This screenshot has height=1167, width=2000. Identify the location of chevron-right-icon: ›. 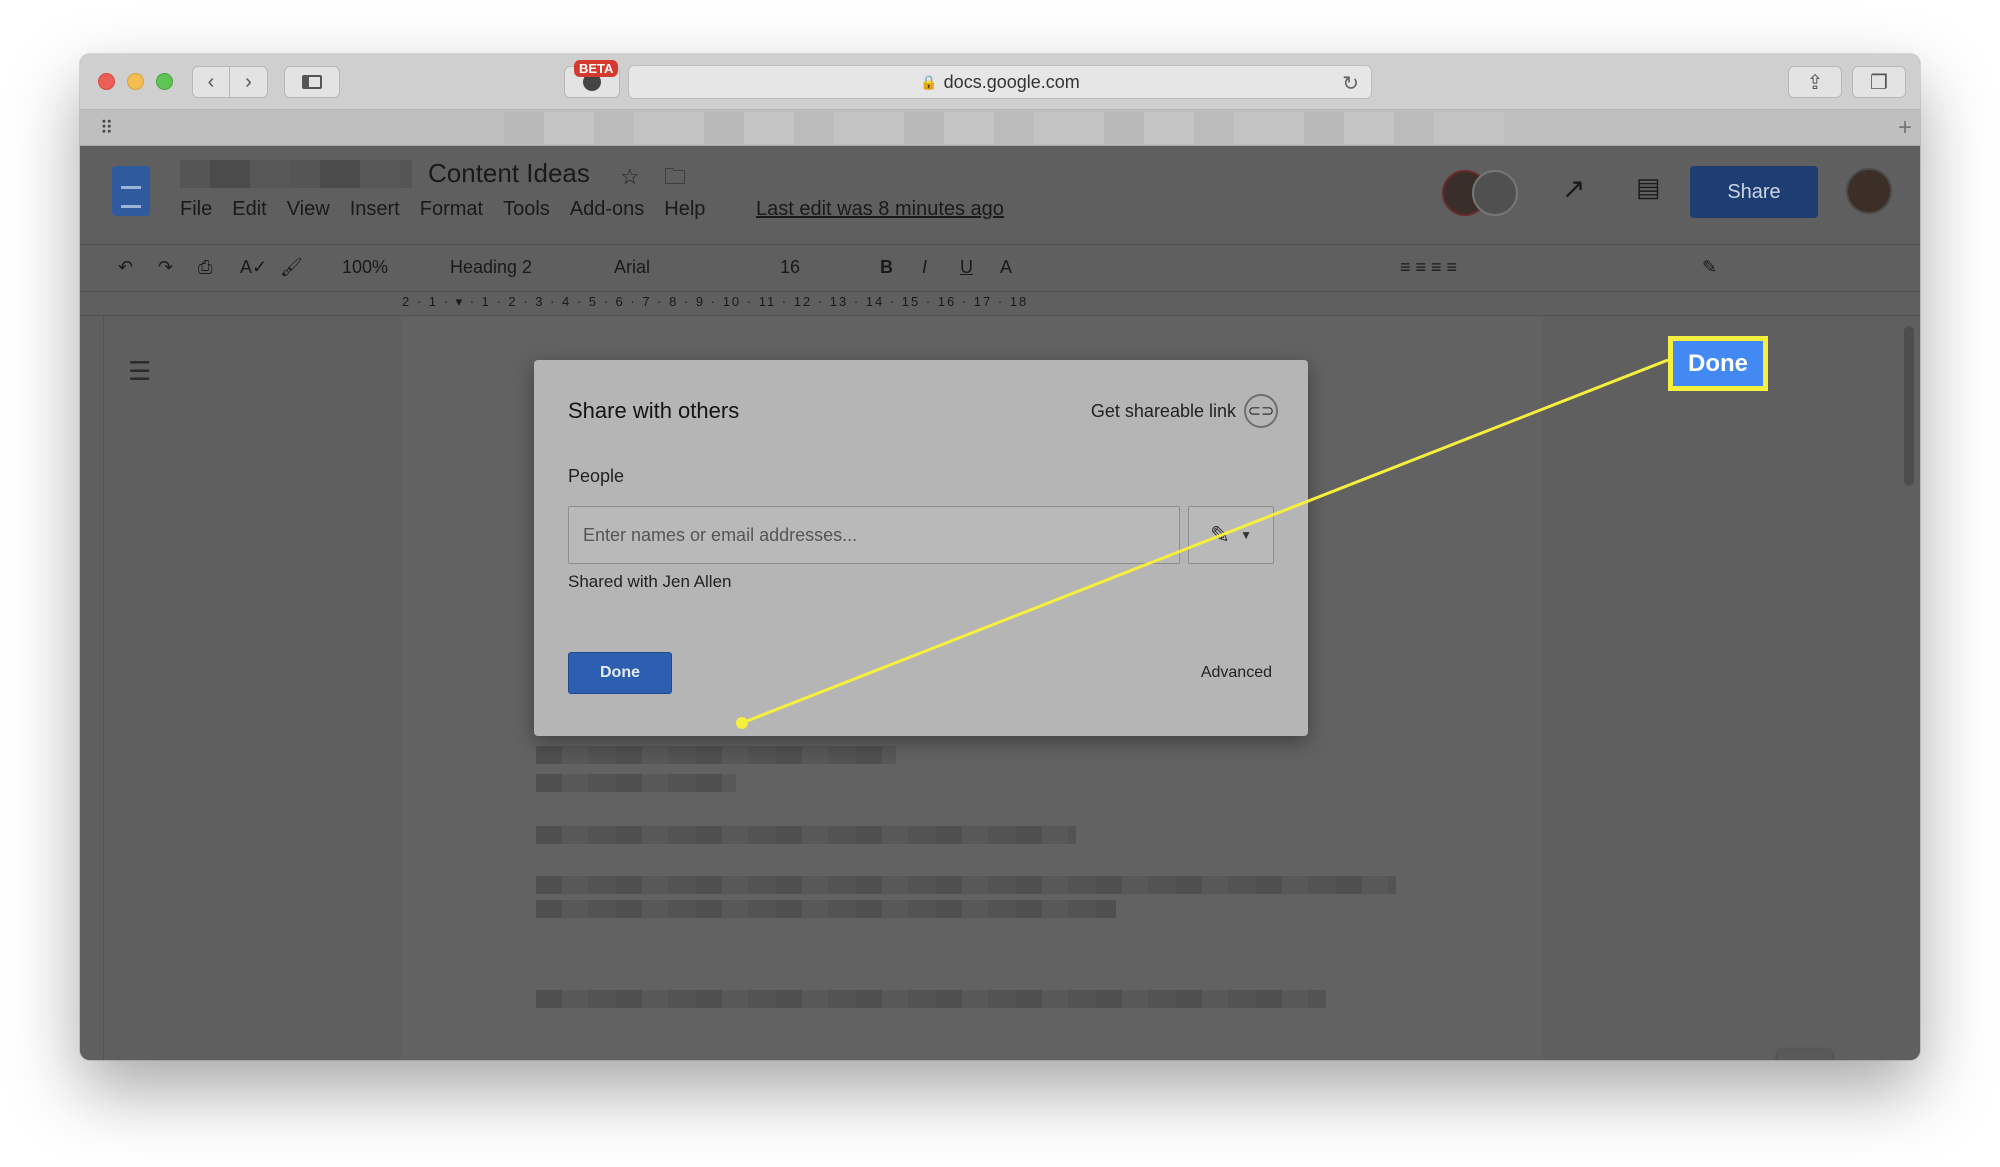
(248, 81).